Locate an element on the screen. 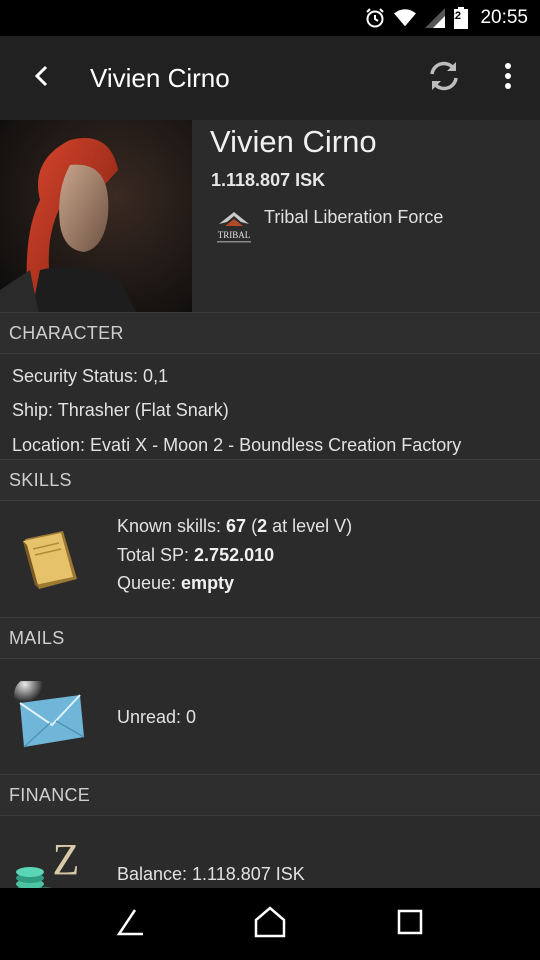 The width and height of the screenshot is (540, 960). isk-coins-icon: Z is located at coordinates (50, 857).